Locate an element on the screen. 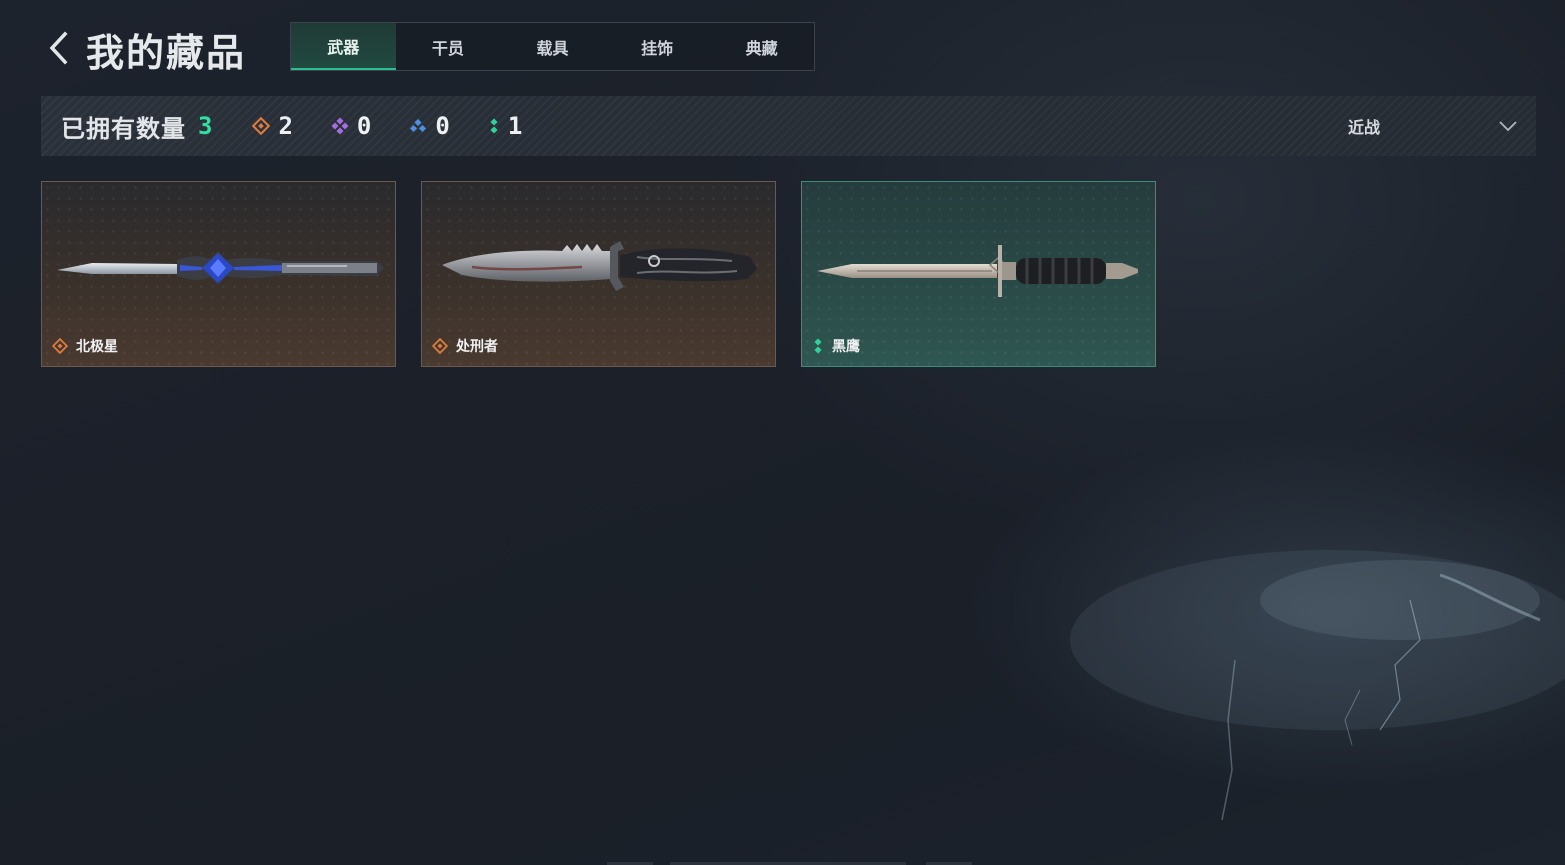 The width and height of the screenshot is (1565, 865). item-name-row: 处刑者 is located at coordinates (465, 346).